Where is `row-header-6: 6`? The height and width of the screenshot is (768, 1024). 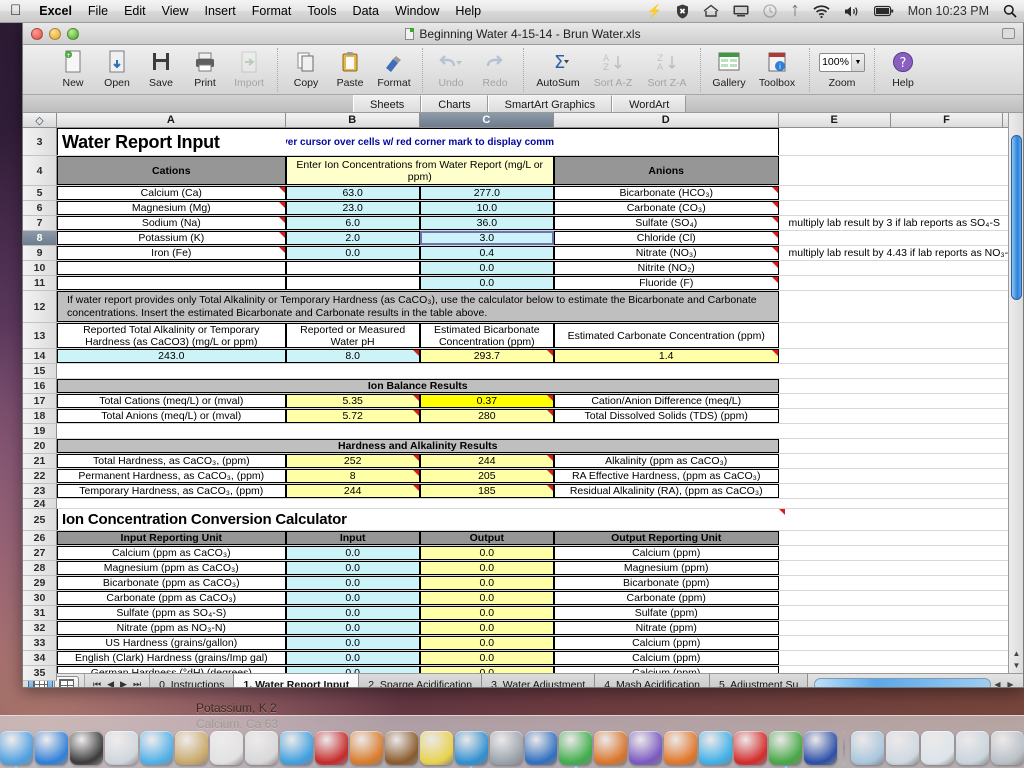 row-header-6: 6 is located at coordinates (40, 208).